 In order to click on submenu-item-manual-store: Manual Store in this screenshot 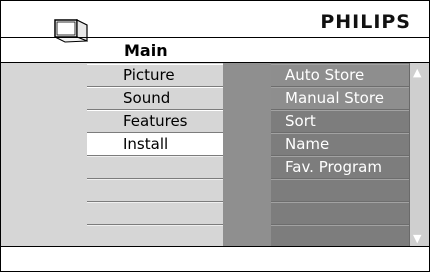, I will do `click(340, 98)`.